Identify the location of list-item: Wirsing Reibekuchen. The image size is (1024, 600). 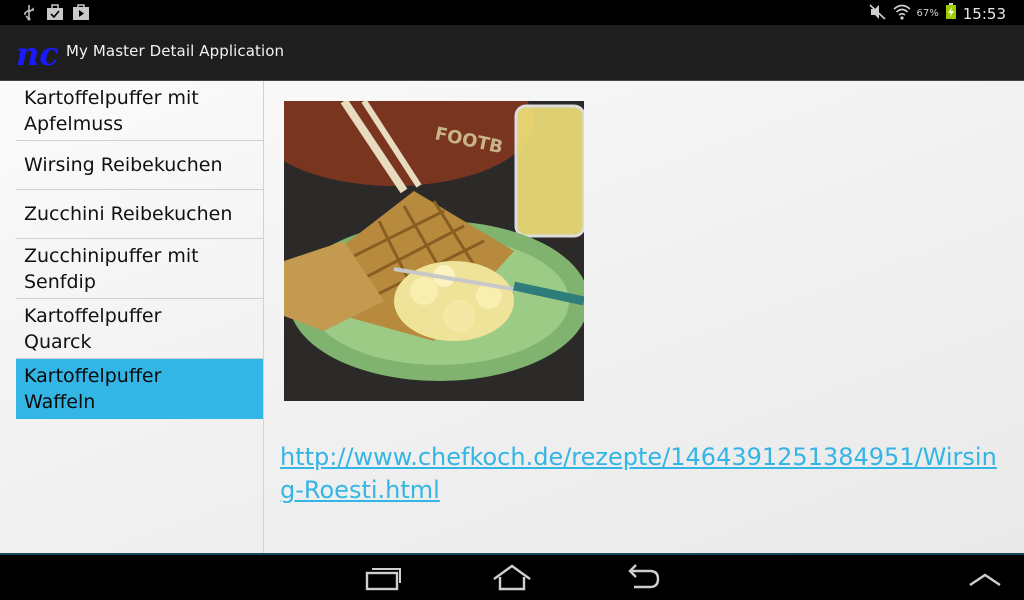
(139, 165).